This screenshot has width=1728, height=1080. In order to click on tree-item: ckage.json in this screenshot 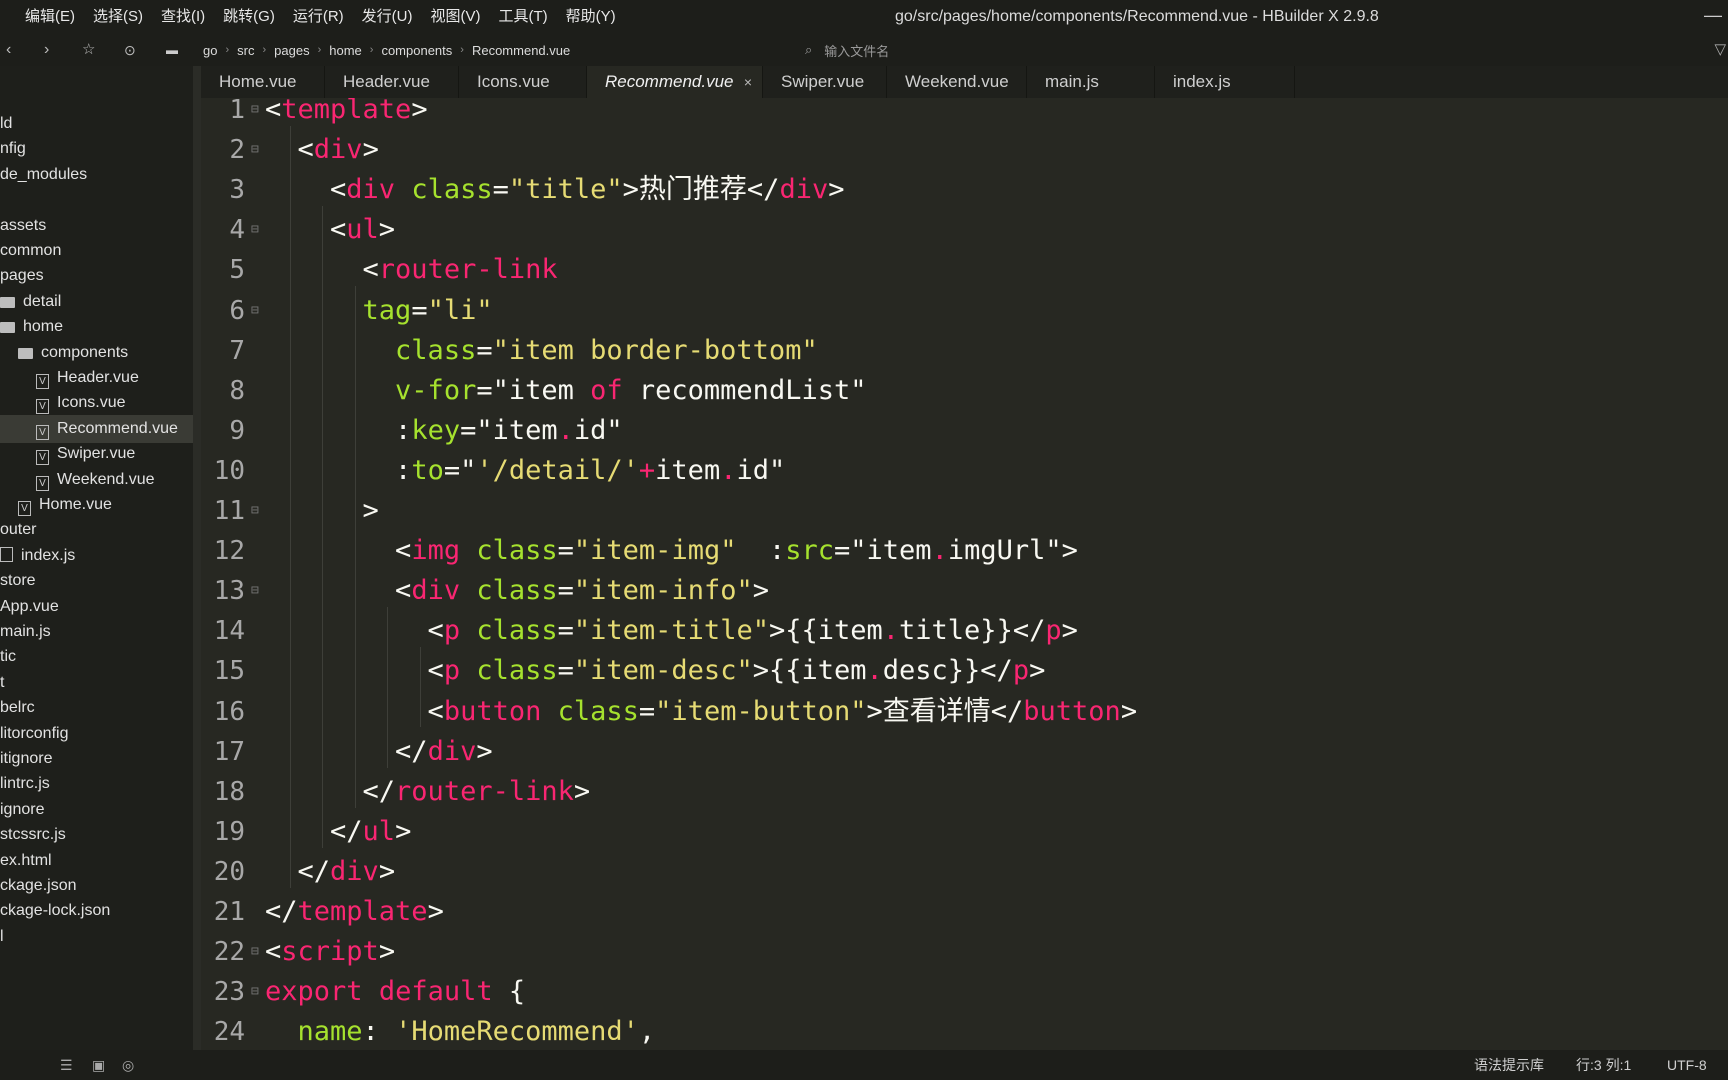, I will do `click(38, 886)`.